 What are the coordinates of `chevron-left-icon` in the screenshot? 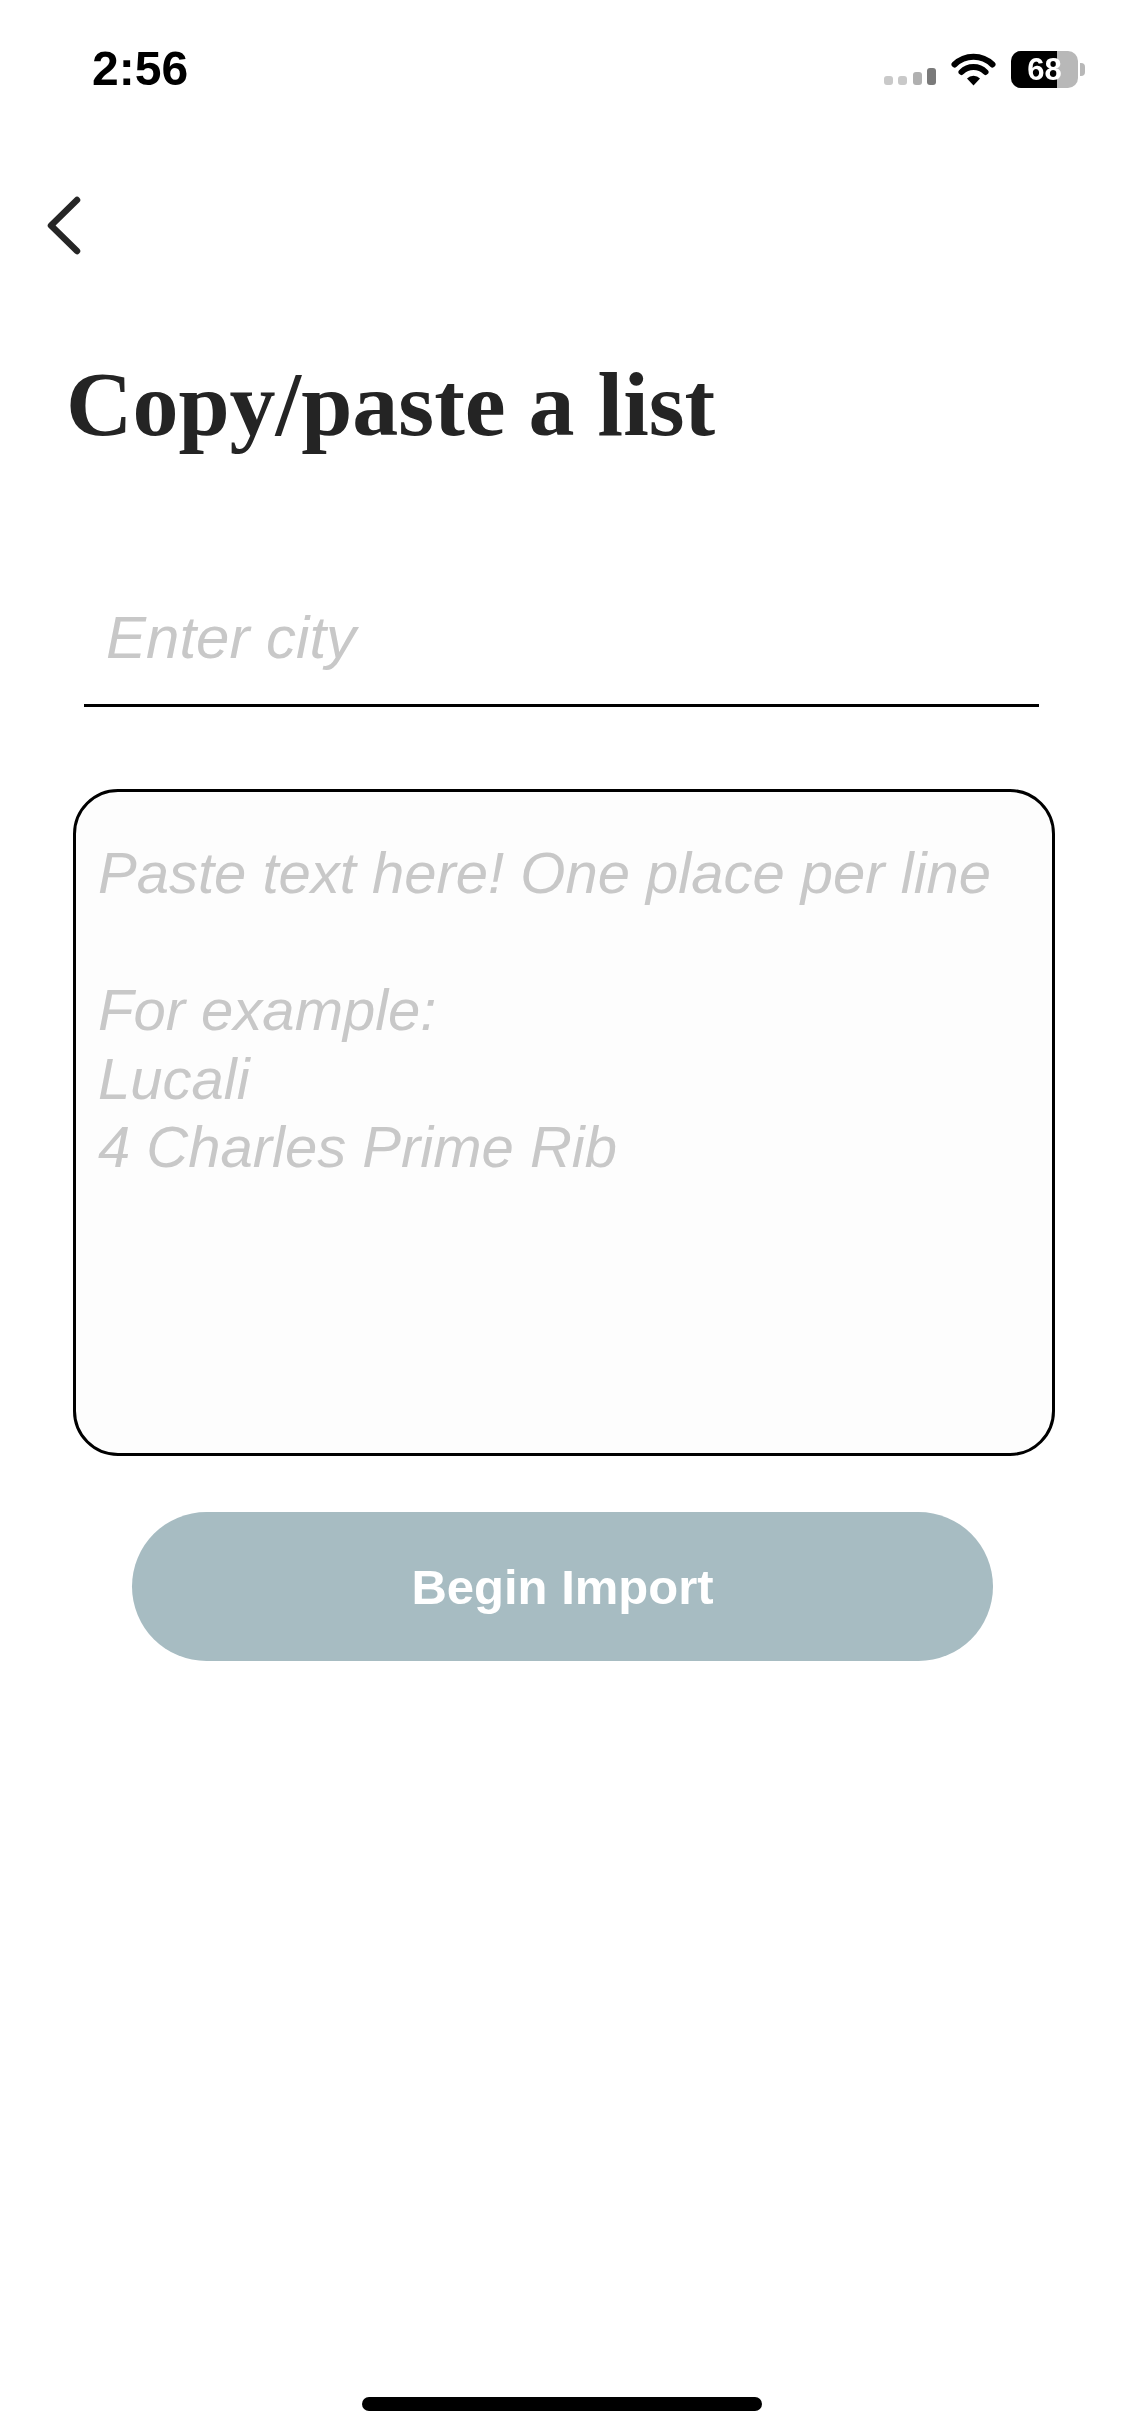 It's located at (64, 225).